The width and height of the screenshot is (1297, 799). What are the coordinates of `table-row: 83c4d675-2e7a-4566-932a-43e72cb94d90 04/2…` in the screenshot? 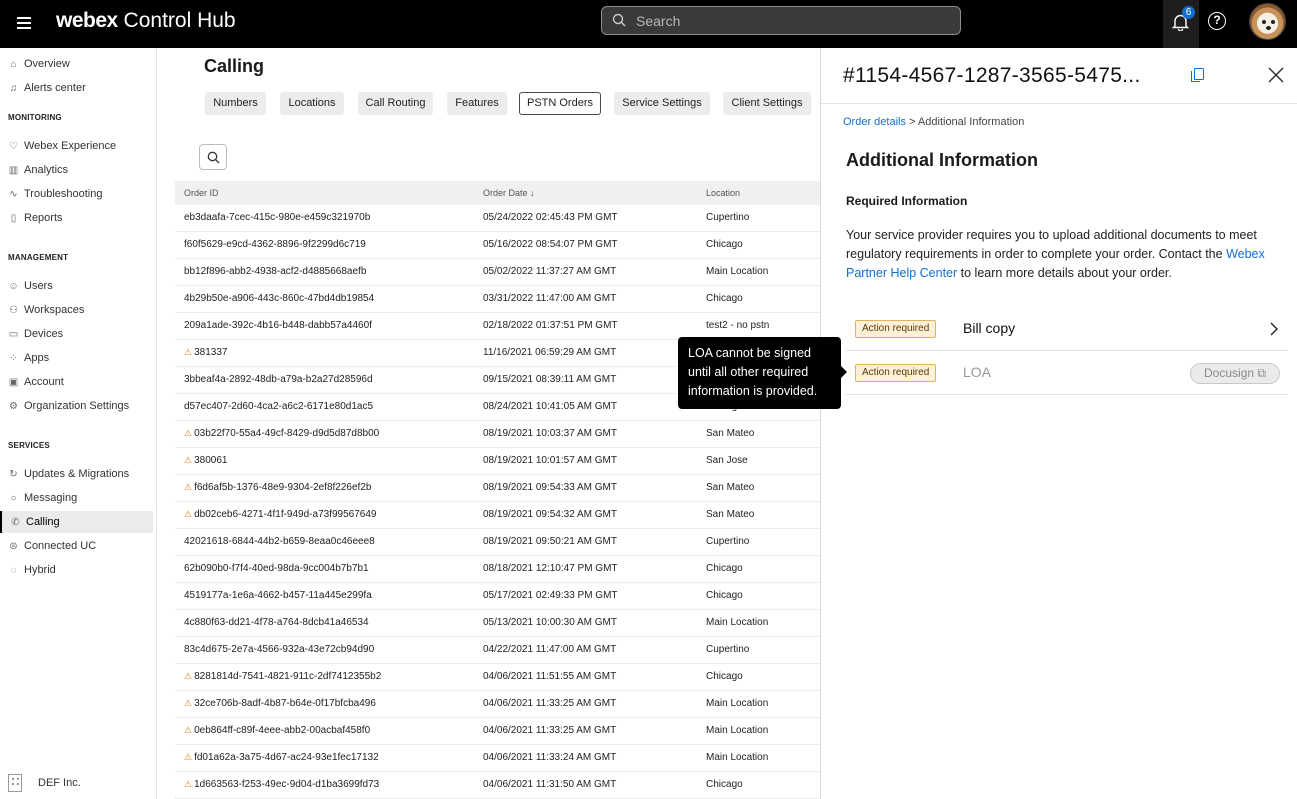 It's located at (497, 650).